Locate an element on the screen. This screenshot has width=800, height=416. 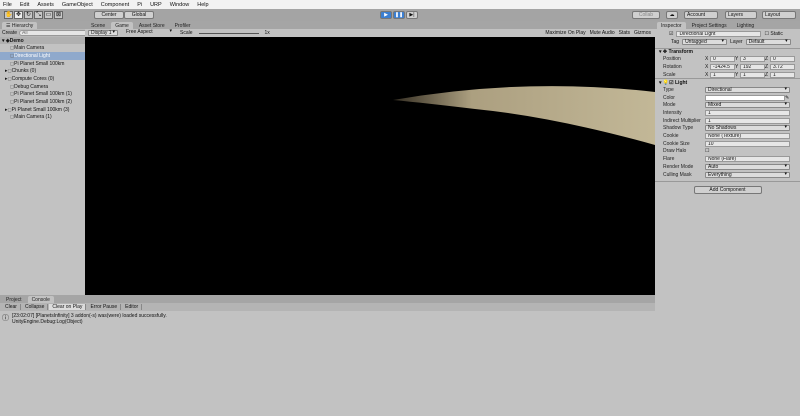
transform-y-field: 192 is located at coordinates (752, 66).